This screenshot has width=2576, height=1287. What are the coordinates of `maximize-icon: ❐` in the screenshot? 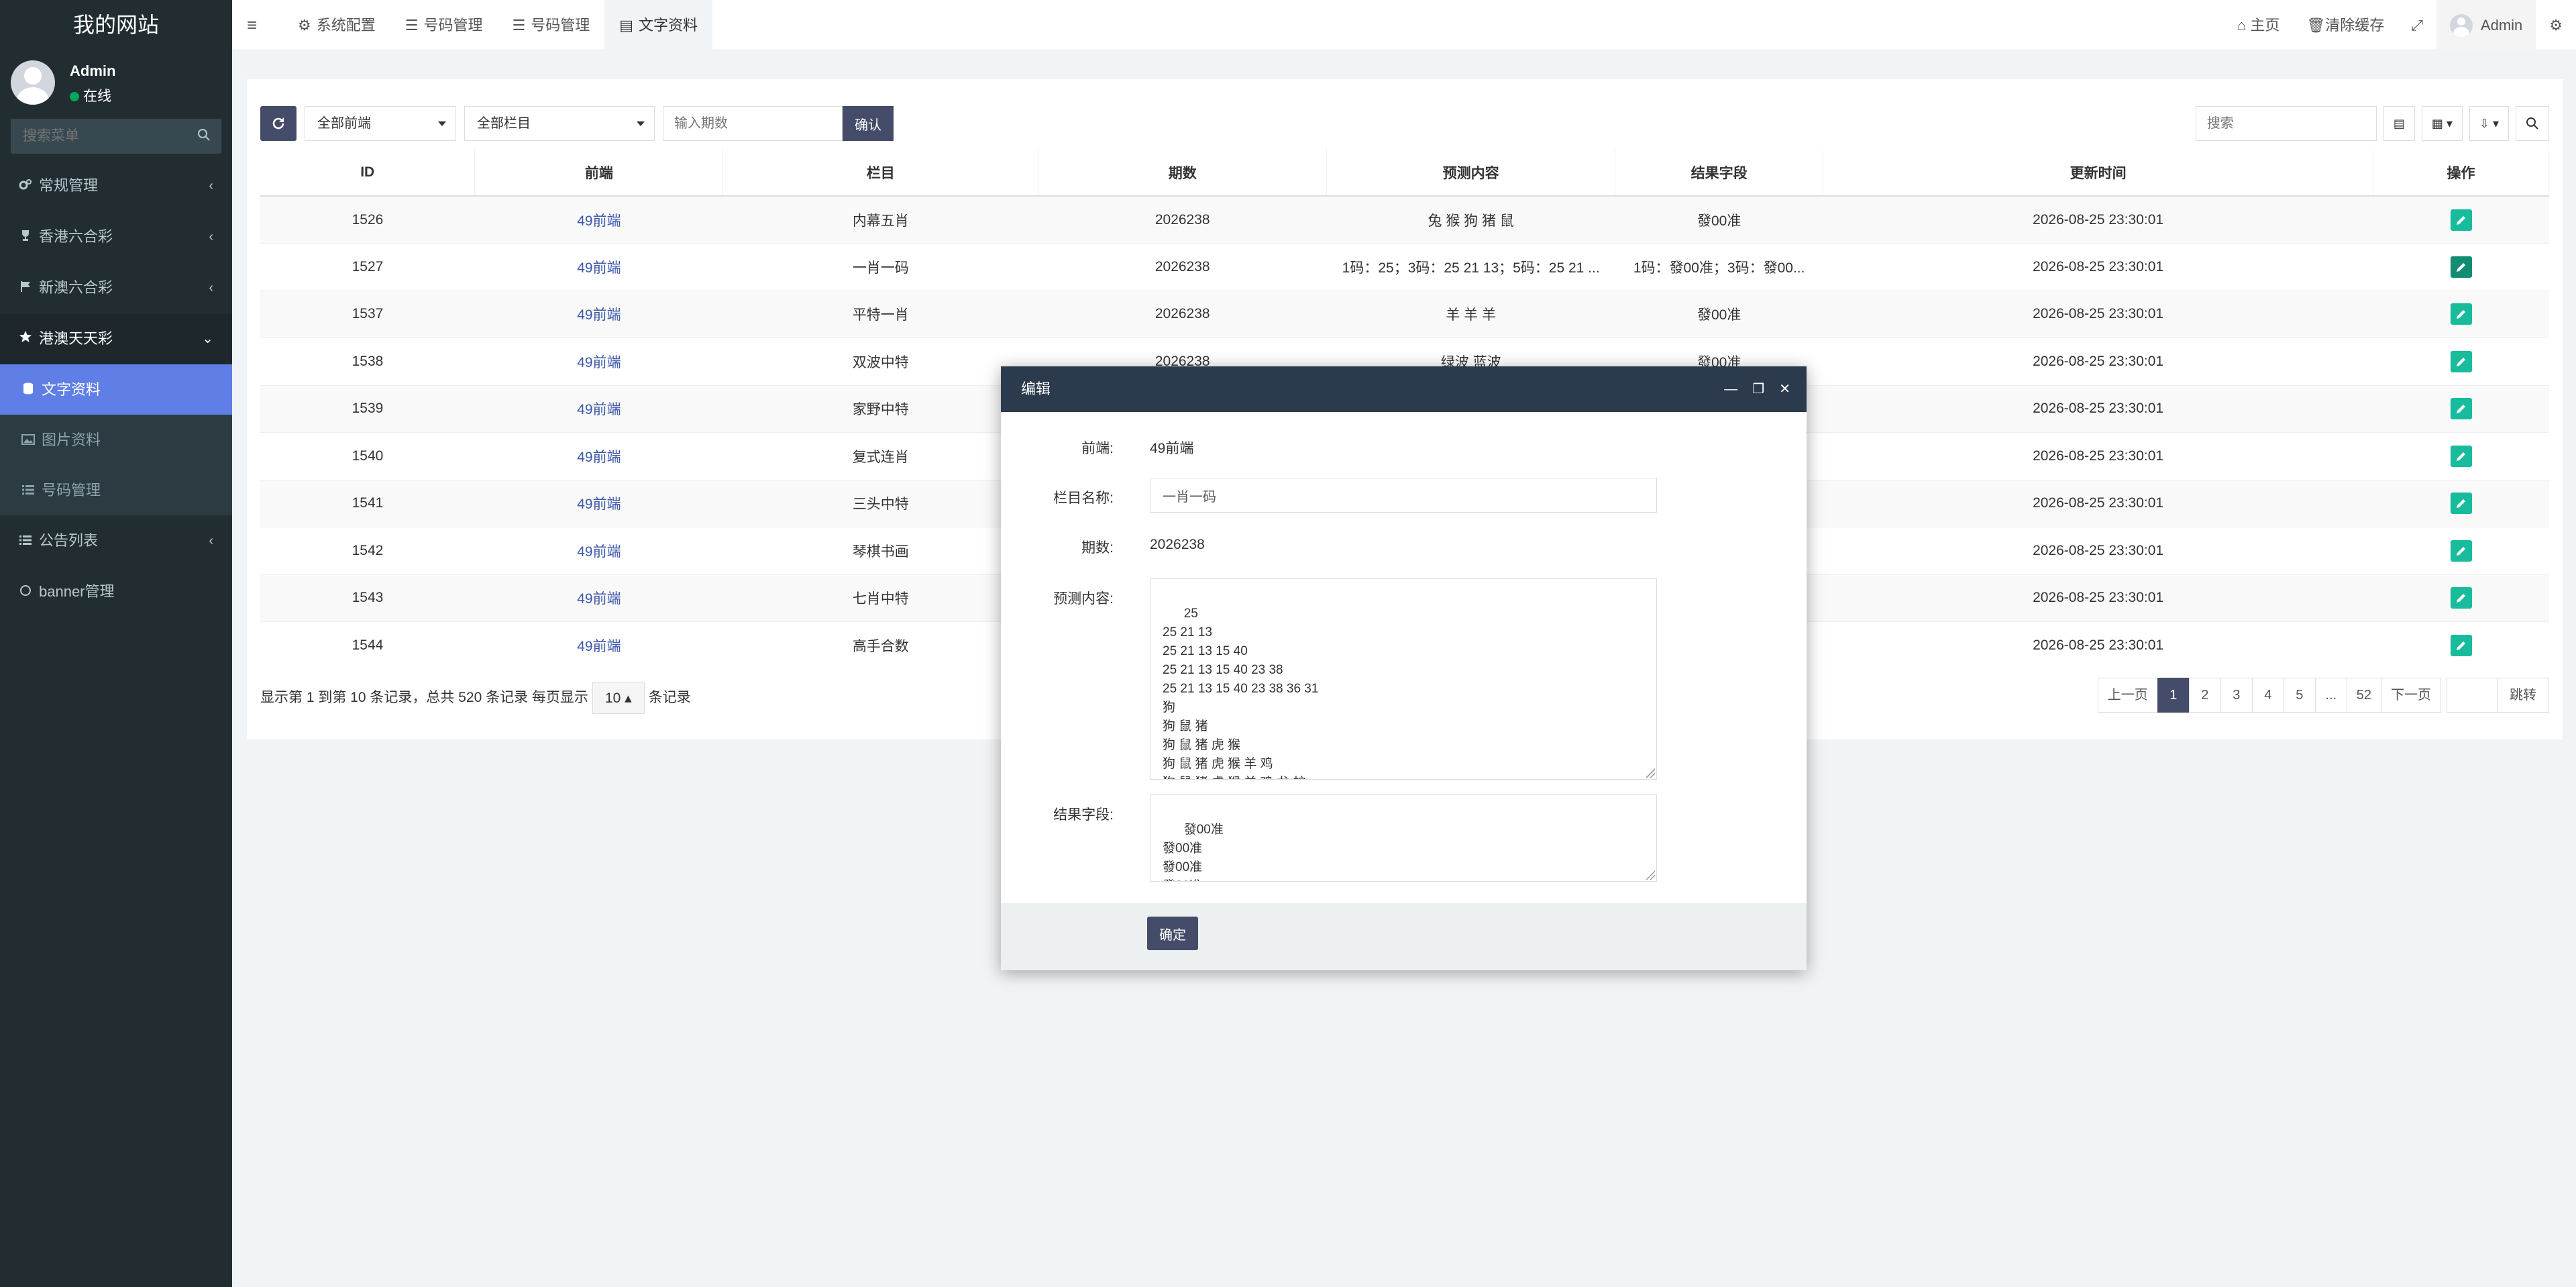 It's located at (1758, 389).